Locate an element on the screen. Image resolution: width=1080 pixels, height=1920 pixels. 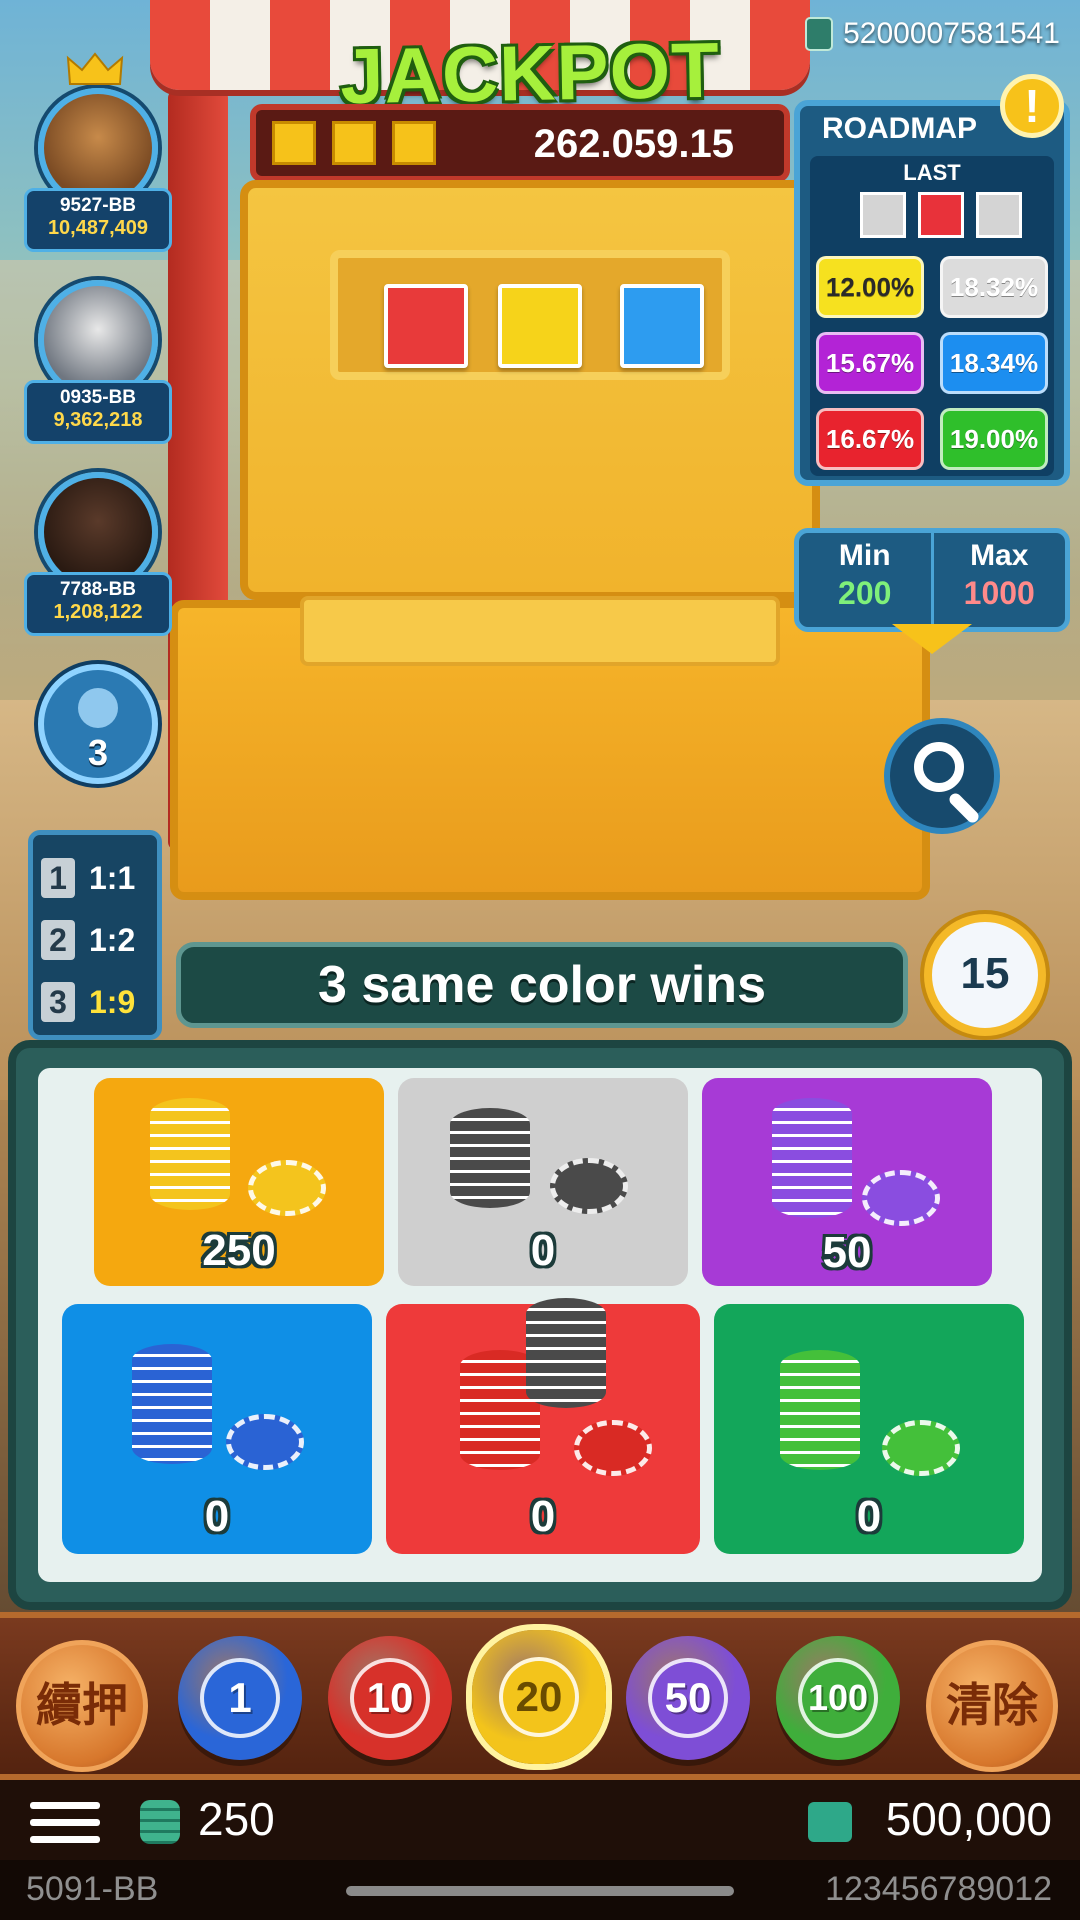
bet-amount: 250 is located at coordinates (239, 1250).